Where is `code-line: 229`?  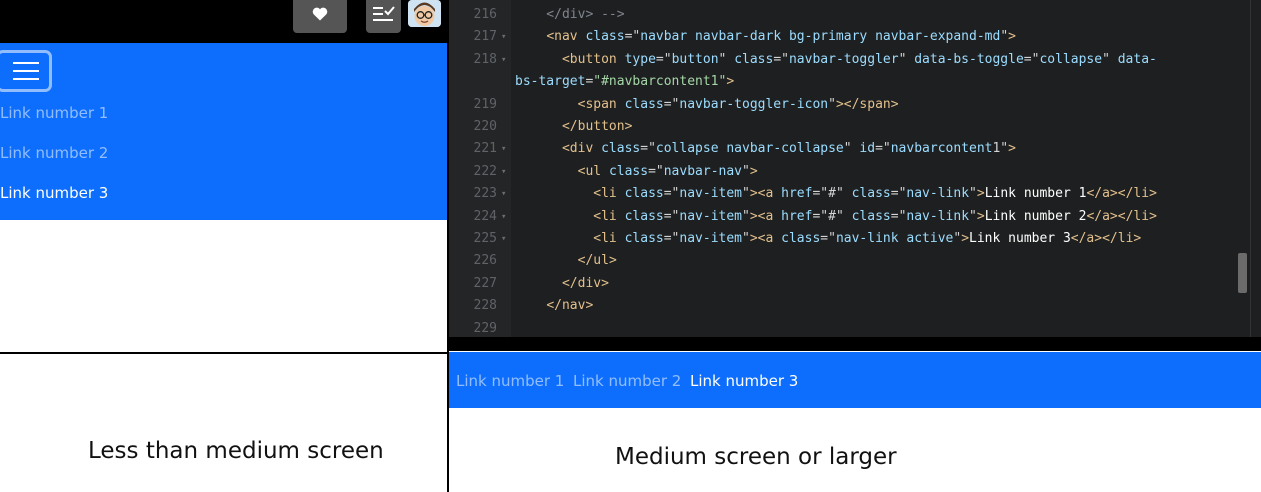
code-line: 229 is located at coordinates (849, 327).